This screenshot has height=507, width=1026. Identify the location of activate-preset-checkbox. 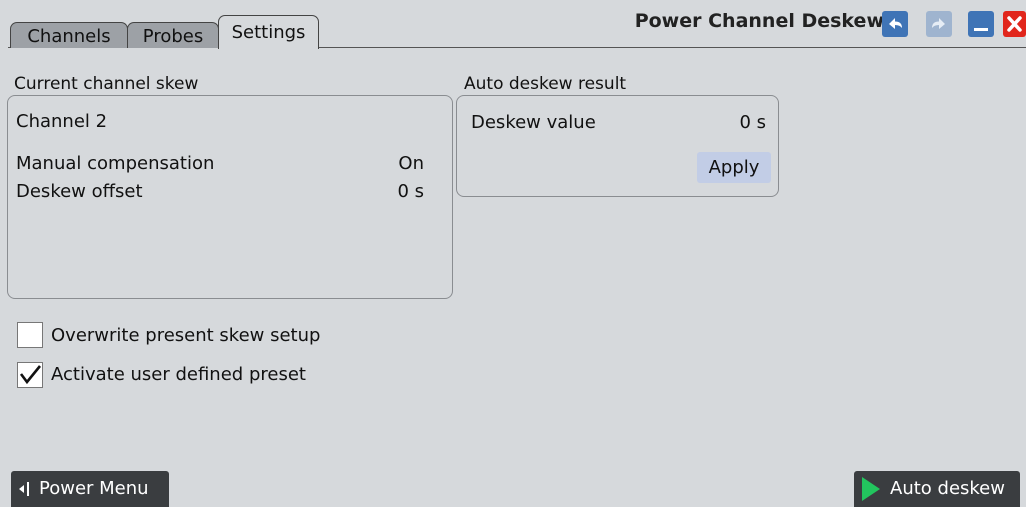
(30, 375).